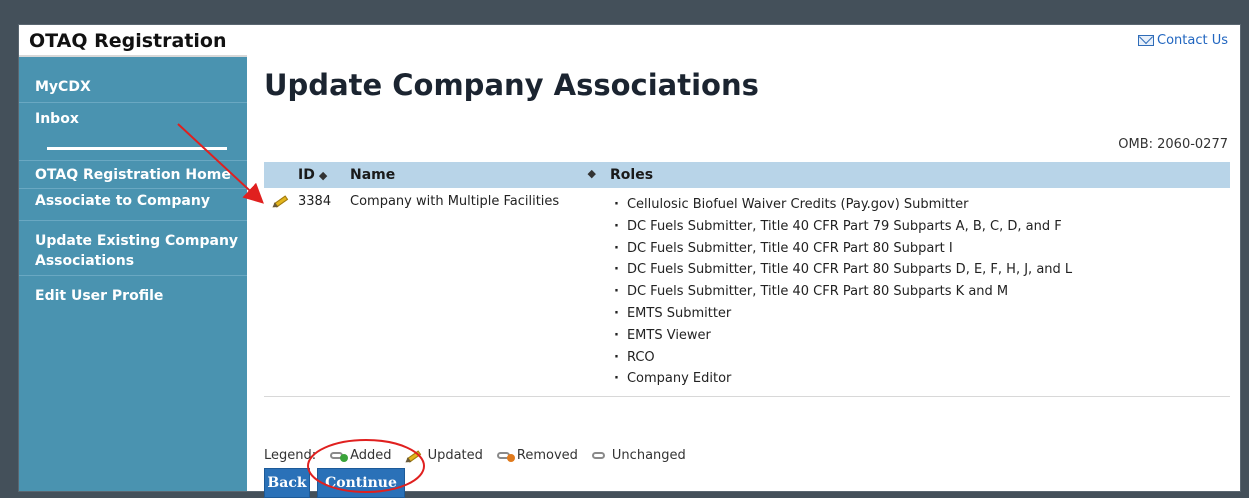  What do you see at coordinates (371, 455) in the screenshot?
I see `legend-added: Added` at bounding box center [371, 455].